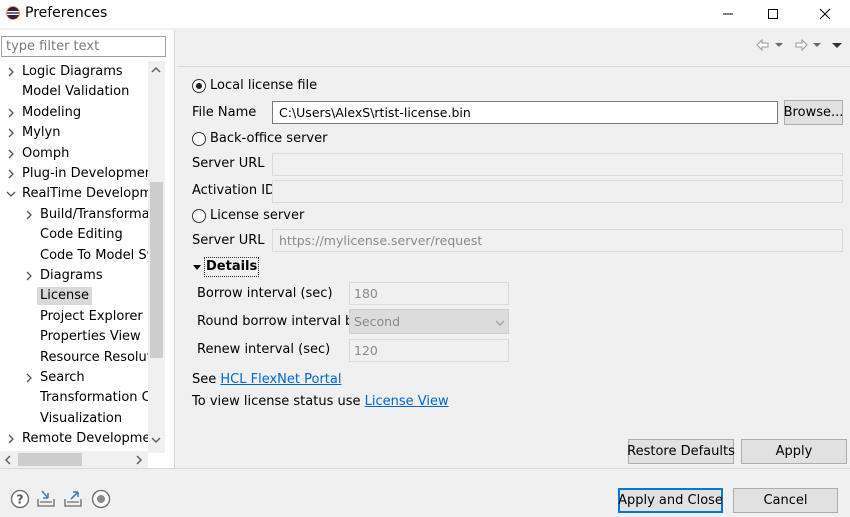 The width and height of the screenshot is (850, 517). I want to click on tree-item-label: Remote Developmen, so click(85, 439).